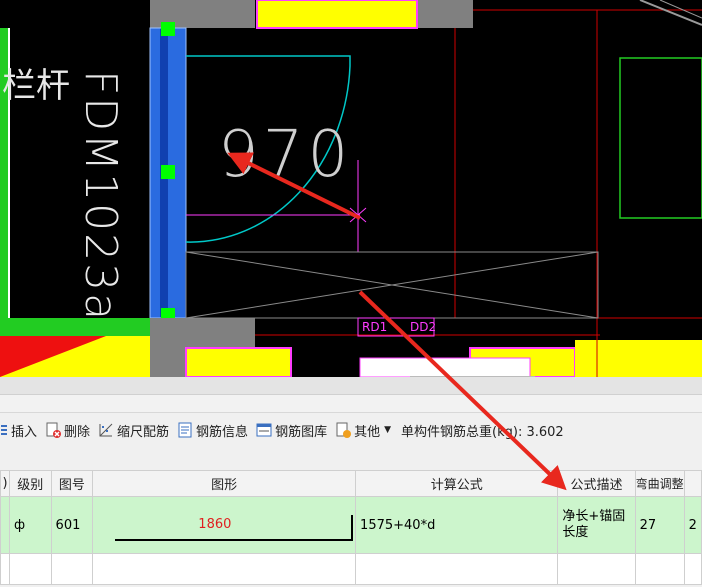  Describe the element at coordinates (77, 432) in the screenshot. I see `delete-label: 删除` at that location.